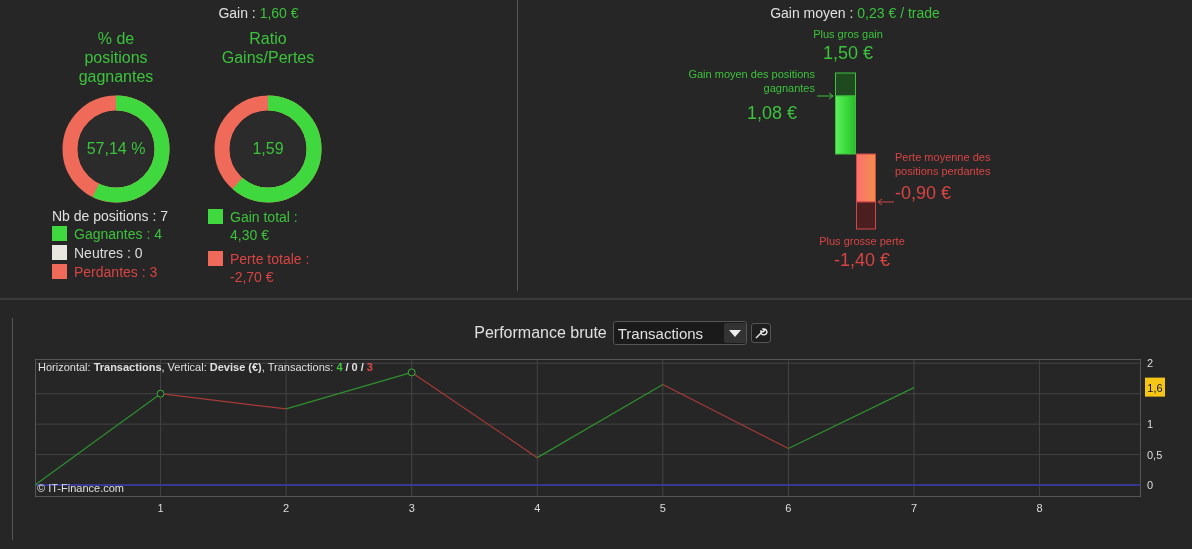 The width and height of the screenshot is (1192, 549). Describe the element at coordinates (268, 149) in the screenshot. I see `donut-value: 1,59` at that location.